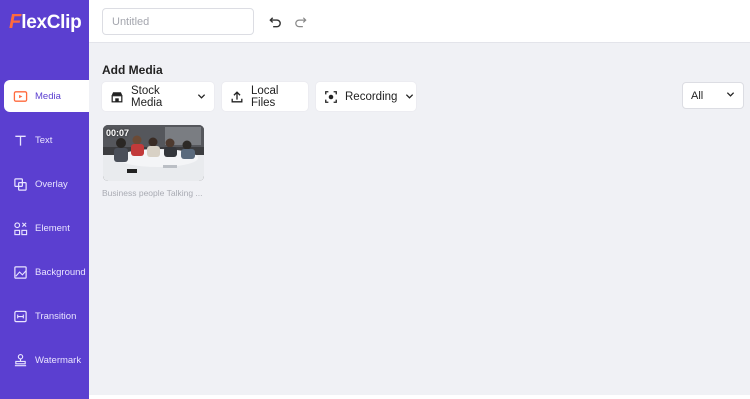 The height and width of the screenshot is (399, 750). I want to click on recording-button: Recording, so click(366, 96).